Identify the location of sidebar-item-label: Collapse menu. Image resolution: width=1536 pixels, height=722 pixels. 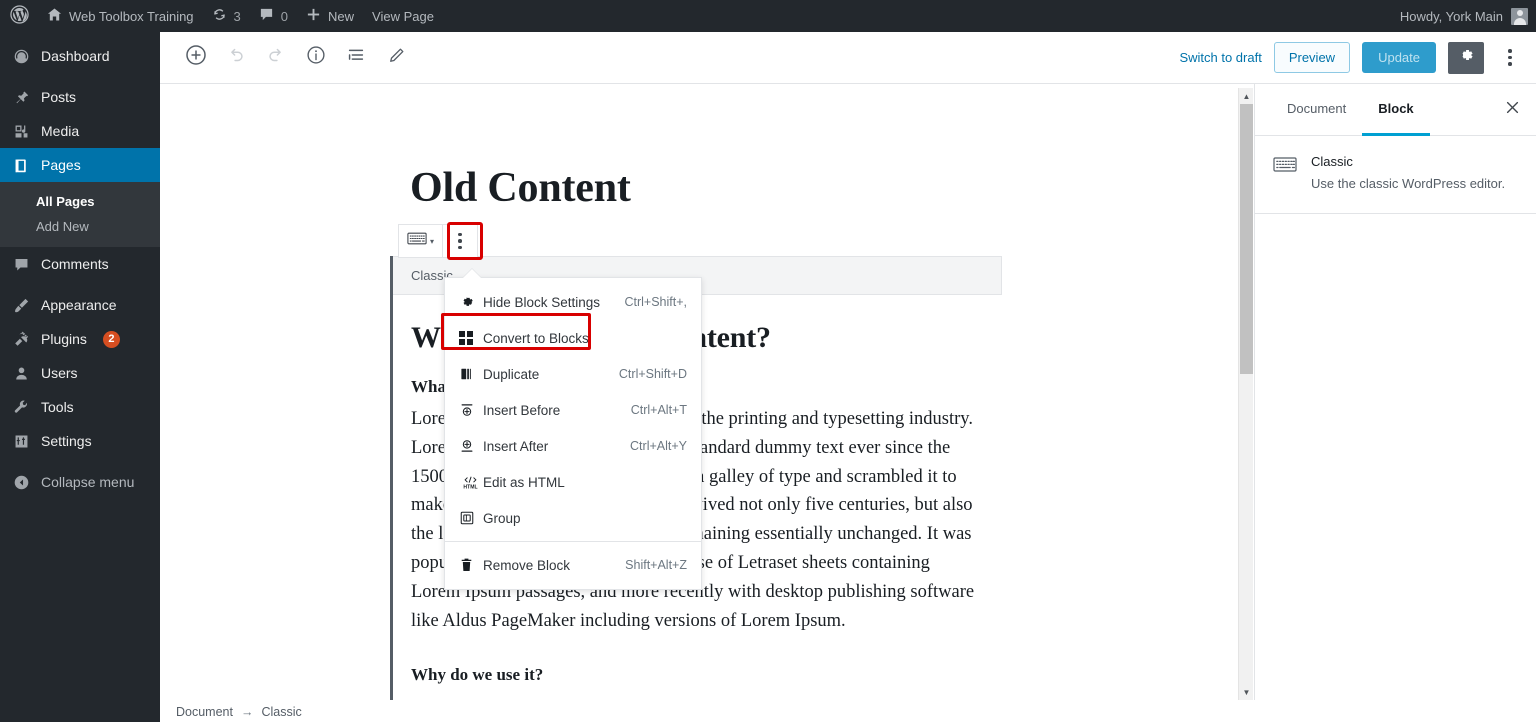
(88, 482).